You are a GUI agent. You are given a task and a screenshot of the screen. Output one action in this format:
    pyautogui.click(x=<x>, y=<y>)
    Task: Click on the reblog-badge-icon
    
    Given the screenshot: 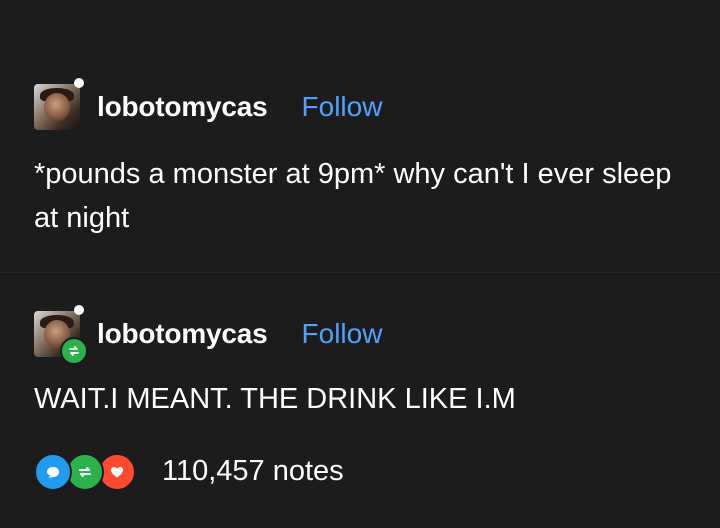 What is the action you would take?
    pyautogui.click(x=74, y=351)
    